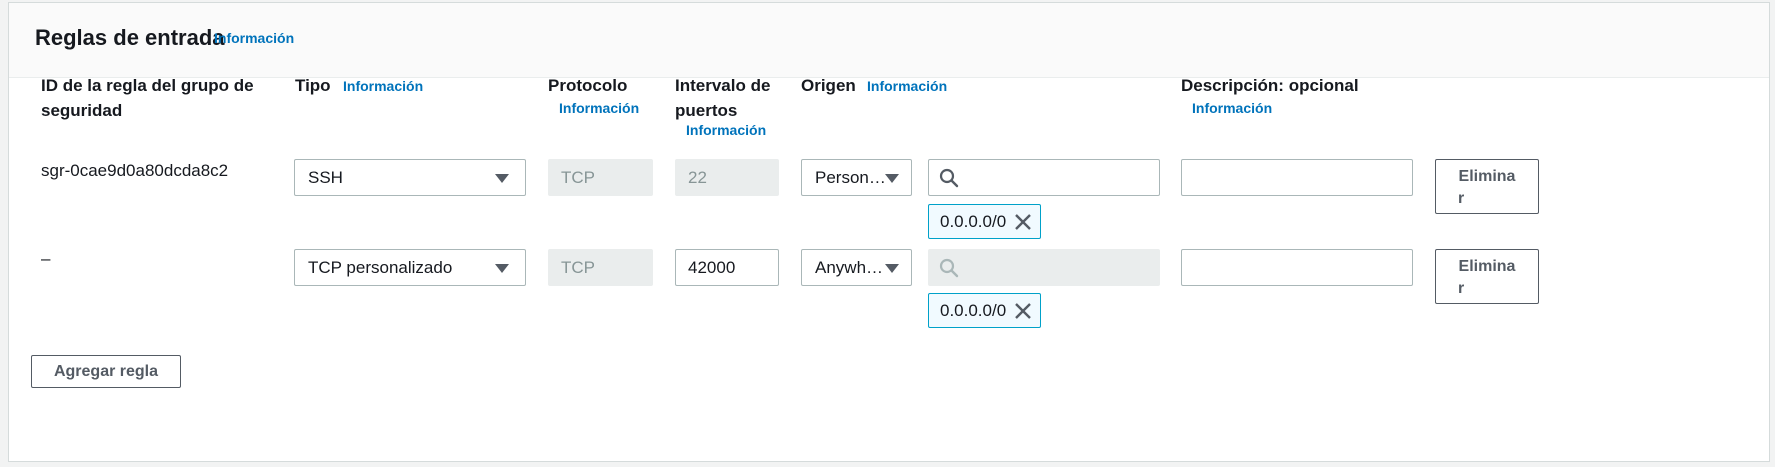  What do you see at coordinates (727, 177) in the screenshot?
I see `port-range-field: 22` at bounding box center [727, 177].